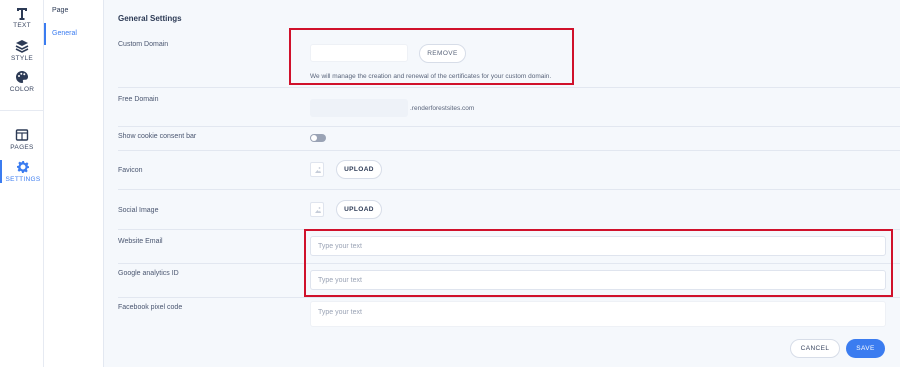 This screenshot has width=900, height=367. What do you see at coordinates (138, 210) in the screenshot?
I see `social-image-label: Social Image` at bounding box center [138, 210].